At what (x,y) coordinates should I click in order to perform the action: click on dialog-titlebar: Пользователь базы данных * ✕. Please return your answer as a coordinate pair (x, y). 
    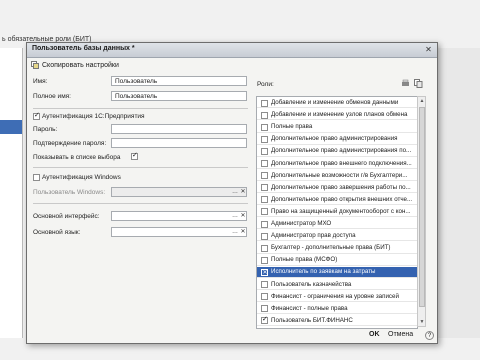
    Looking at the image, I should click on (232, 50).